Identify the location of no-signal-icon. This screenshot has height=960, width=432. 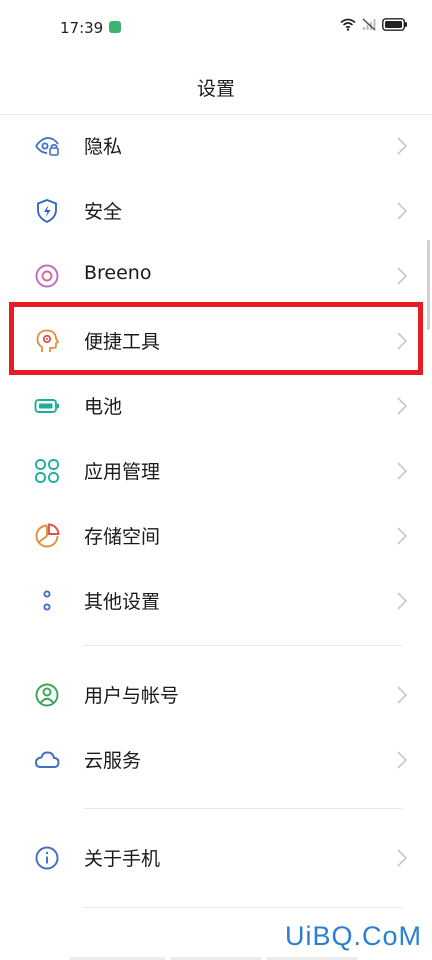
(369, 24).